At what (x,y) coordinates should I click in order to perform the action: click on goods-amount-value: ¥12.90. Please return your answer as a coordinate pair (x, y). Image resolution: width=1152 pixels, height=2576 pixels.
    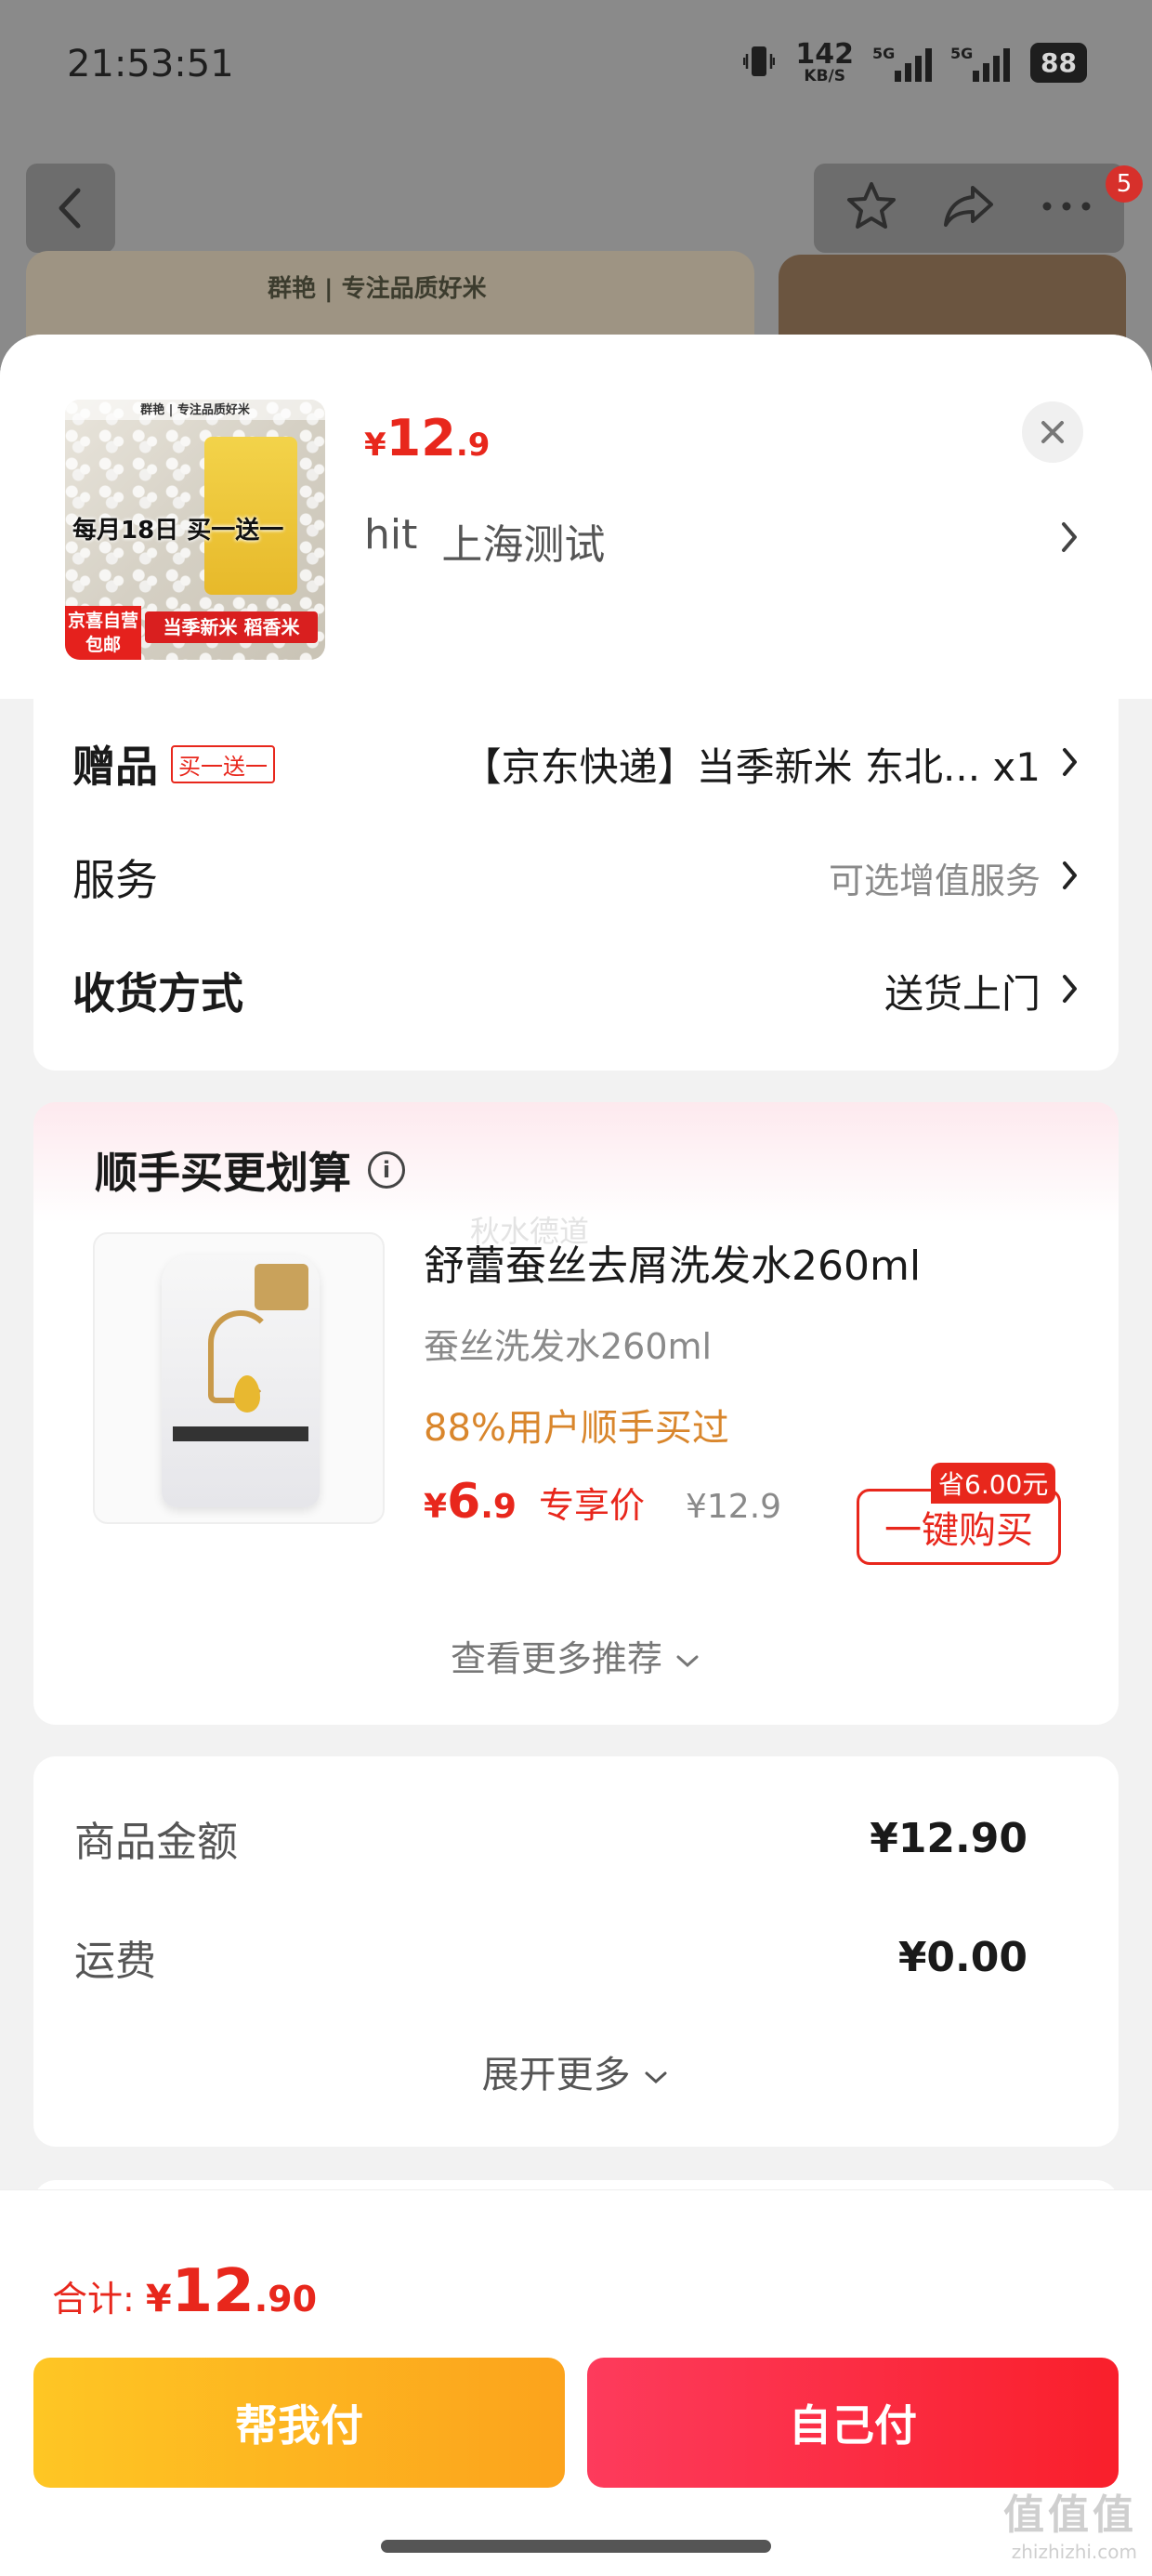
    Looking at the image, I should click on (949, 1838).